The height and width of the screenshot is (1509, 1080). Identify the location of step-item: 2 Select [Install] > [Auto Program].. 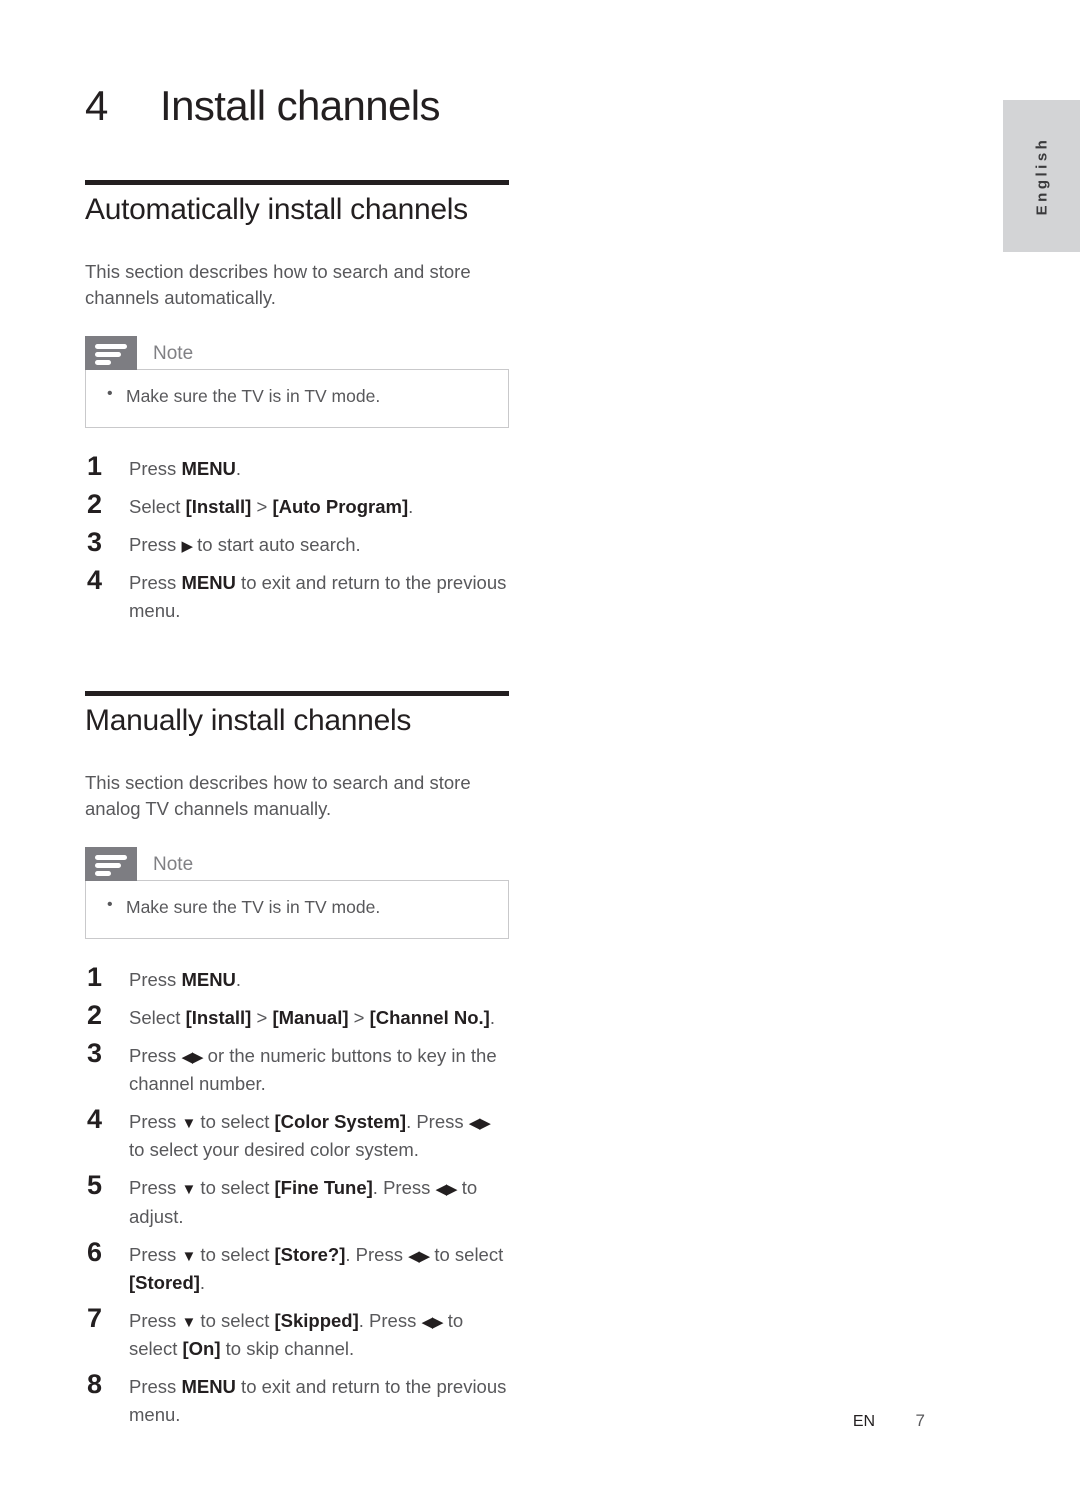
(297, 504).